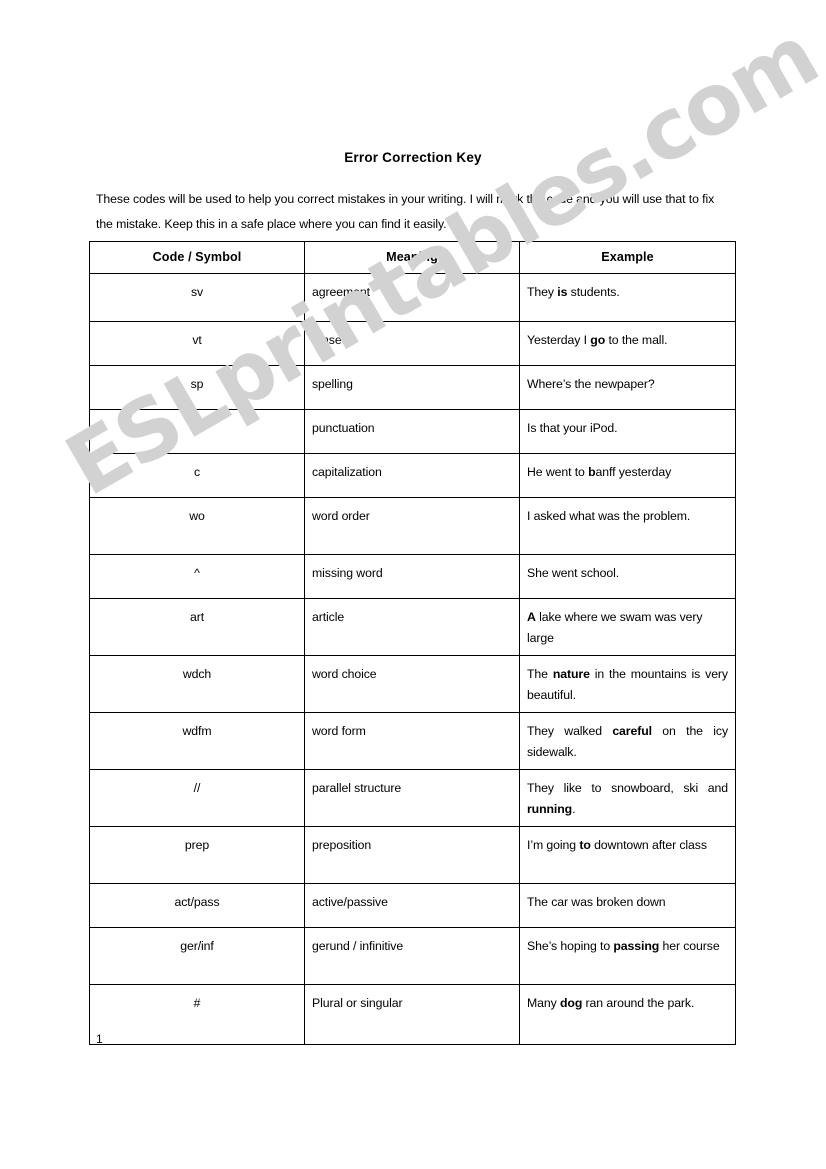 This screenshot has width=826, height=1169. Describe the element at coordinates (633, 472) in the screenshot. I see `example-text: anff yesterday` at that location.